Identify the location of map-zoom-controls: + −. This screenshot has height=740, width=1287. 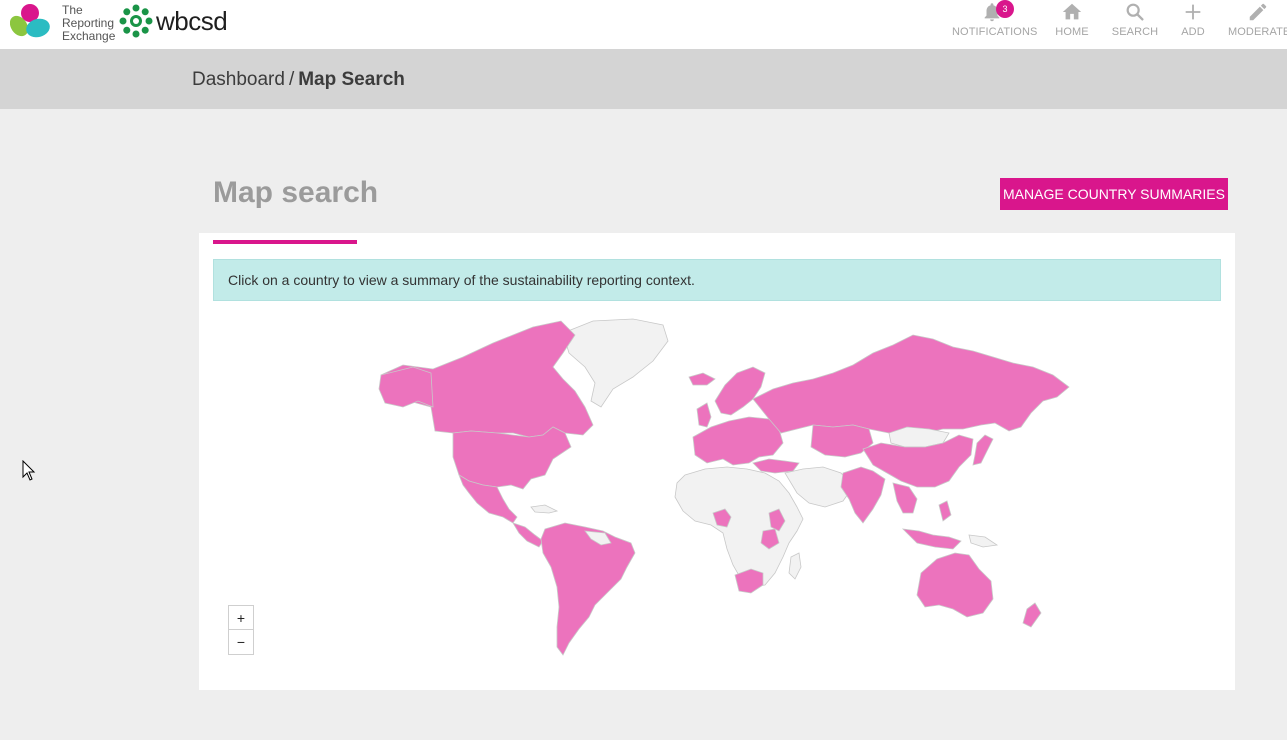
(241, 630).